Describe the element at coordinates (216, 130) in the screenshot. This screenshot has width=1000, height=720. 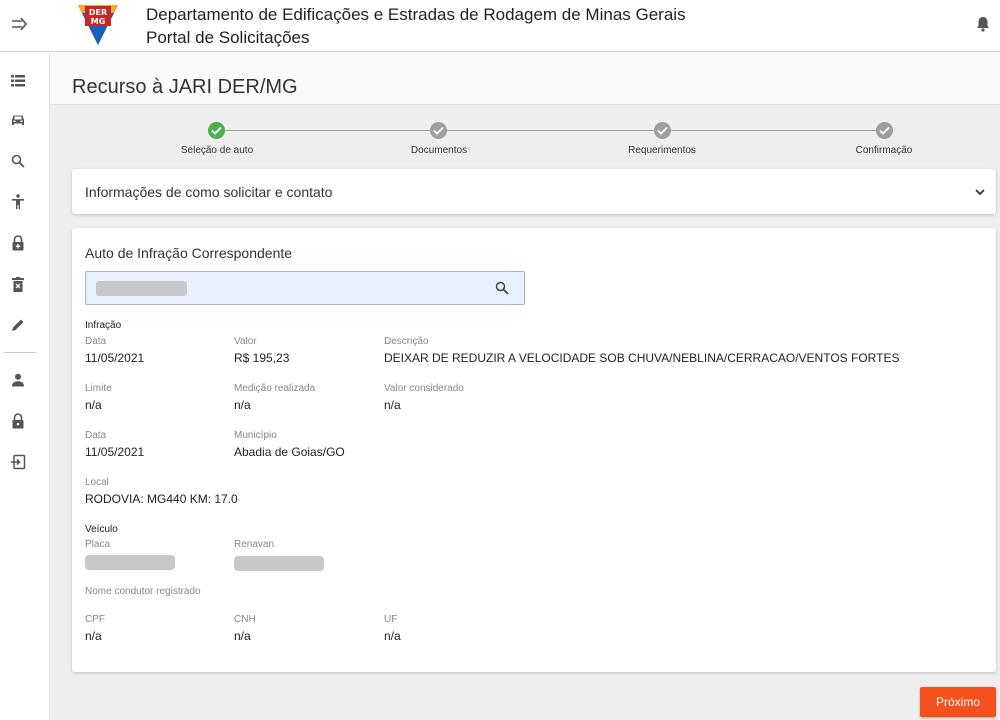
I see `step-done-check-icon` at that location.